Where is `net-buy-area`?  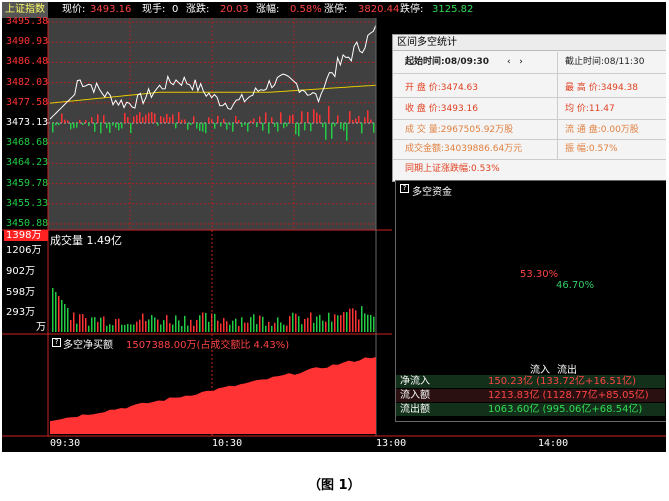 net-buy-area is located at coordinates (213, 395).